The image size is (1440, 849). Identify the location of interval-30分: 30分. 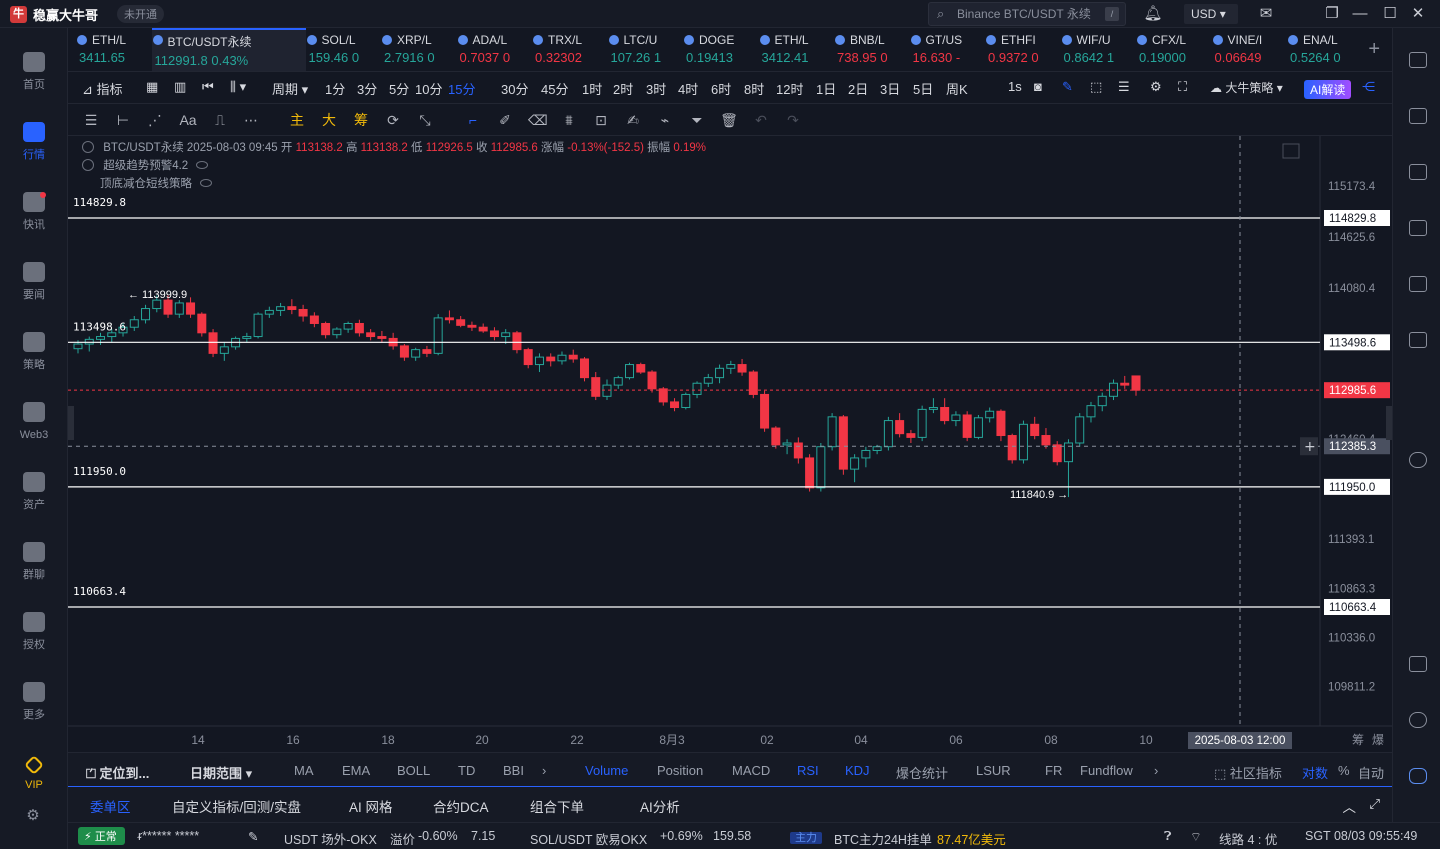
(514, 88).